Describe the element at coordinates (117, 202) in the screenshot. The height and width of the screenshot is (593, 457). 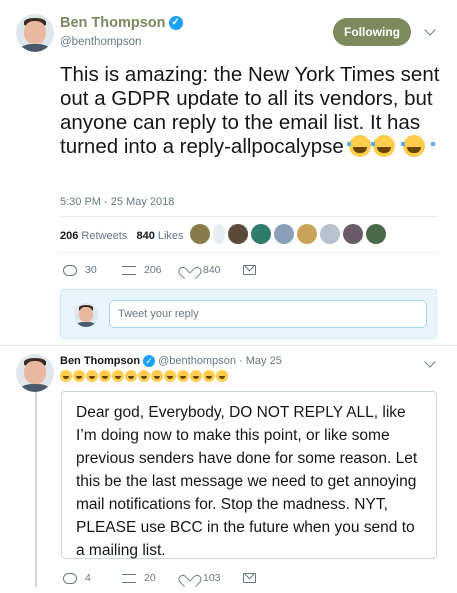
I see `tweet-timestamp: 5:30 PM - 25 May 2018` at that location.